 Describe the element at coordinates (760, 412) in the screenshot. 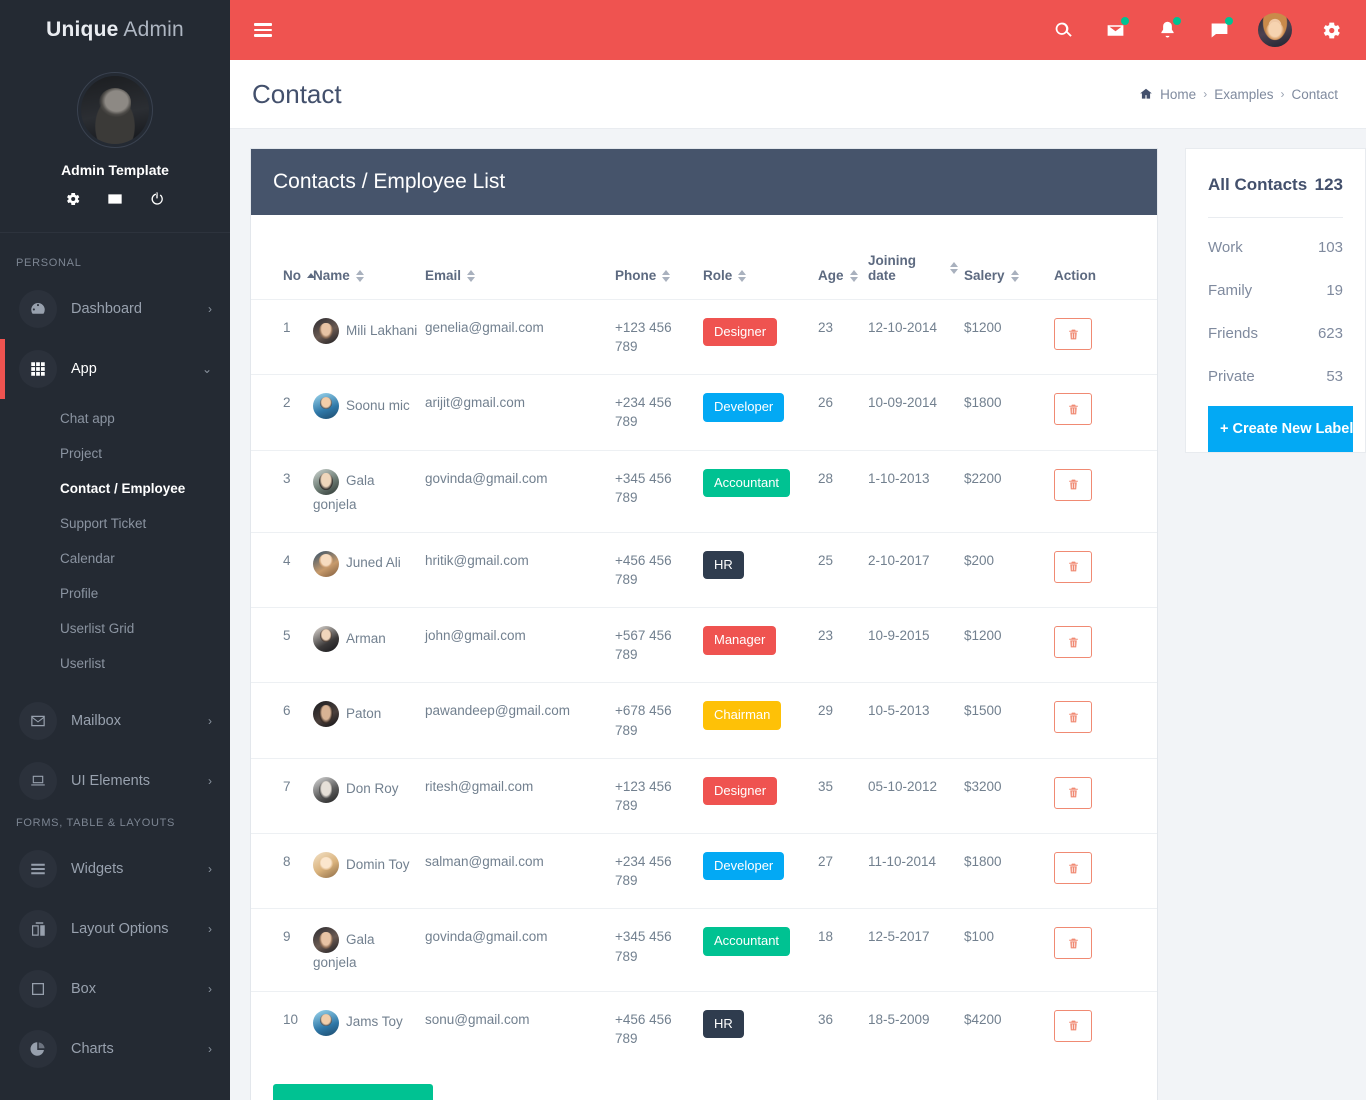

I see `cell-role: Developer` at that location.